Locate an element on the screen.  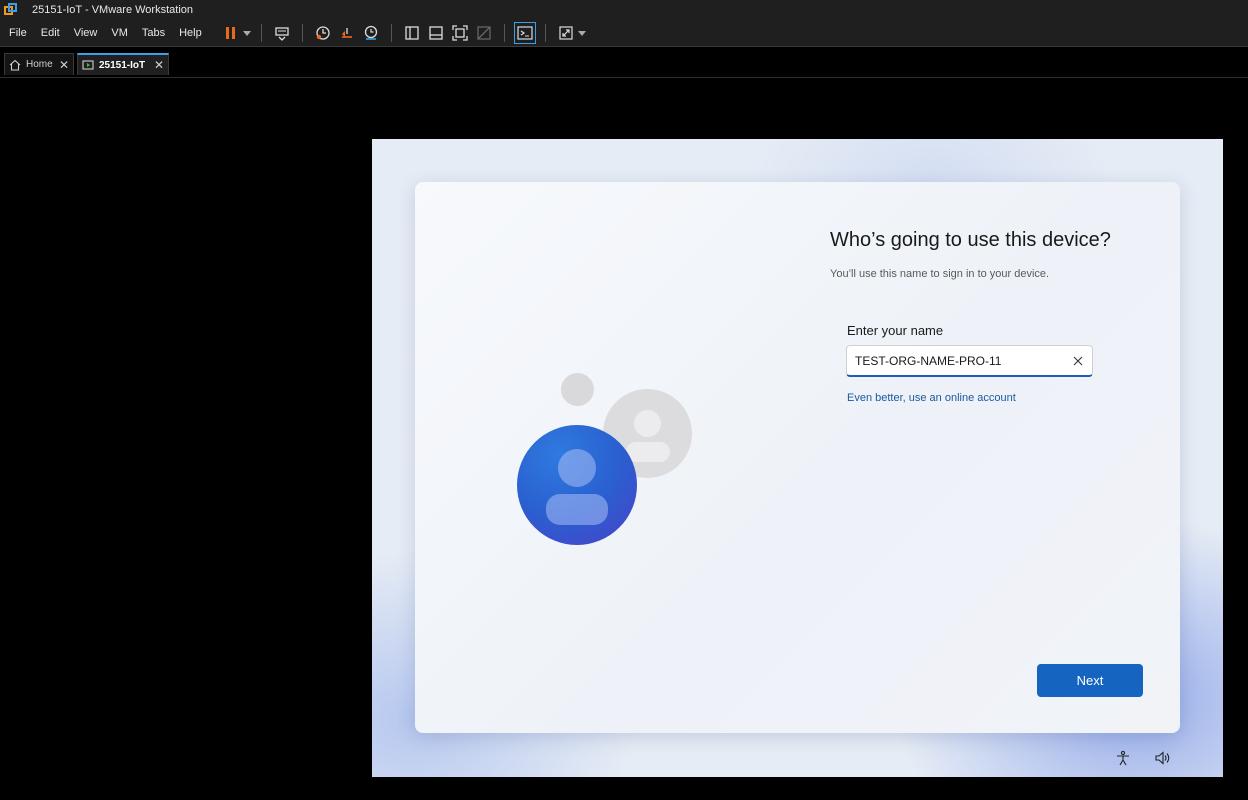
thumbnail-bar-button is located at coordinates (436, 33).